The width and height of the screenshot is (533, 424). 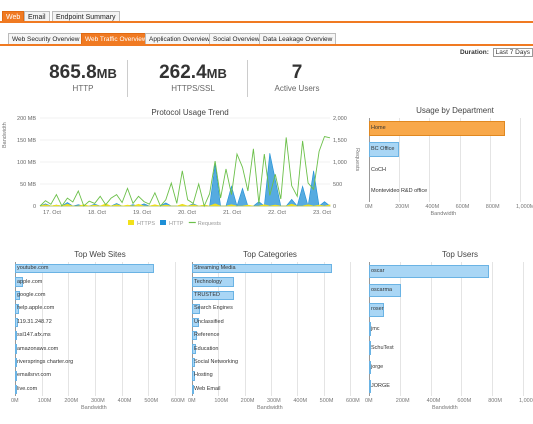 I want to click on stat-divider, so click(x=127, y=78).